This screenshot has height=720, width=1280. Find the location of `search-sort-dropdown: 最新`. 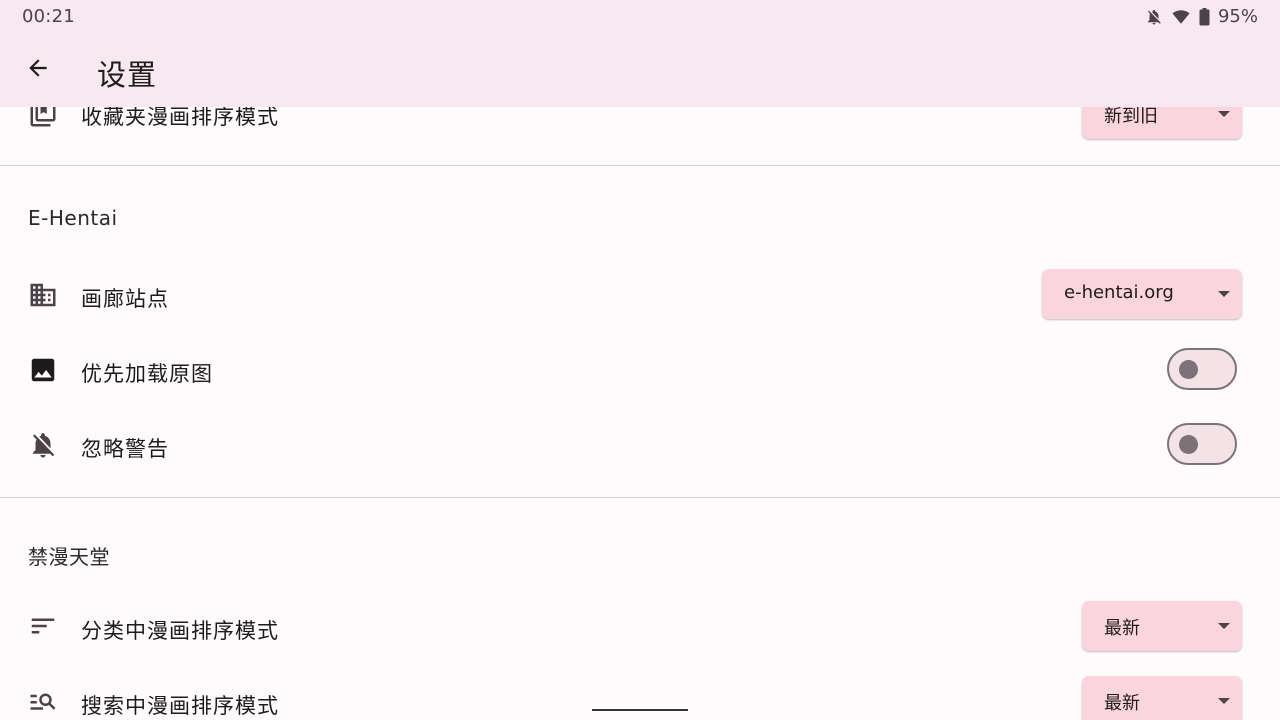

search-sort-dropdown: 最新 is located at coordinates (1162, 698).